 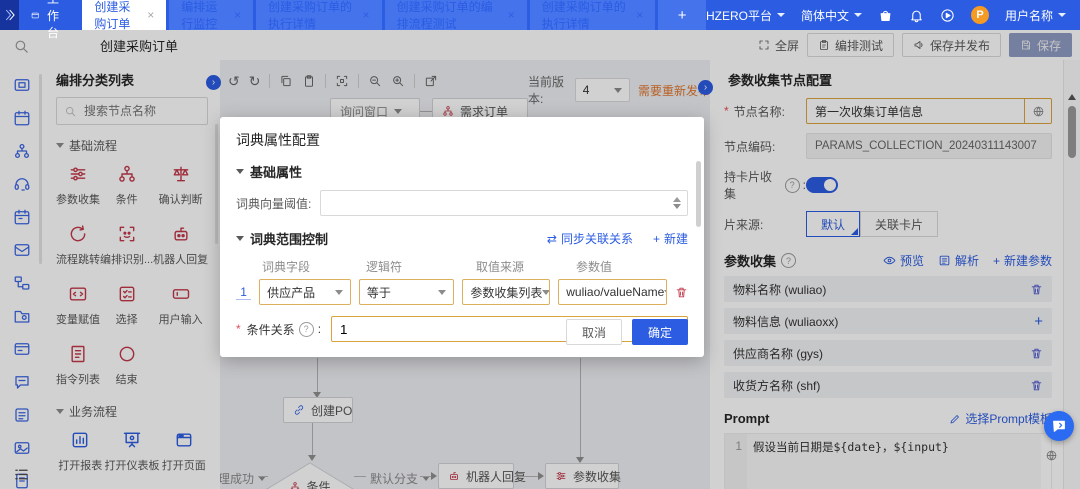 What do you see at coordinates (659, 332) in the screenshot?
I see `ok-button: 确定` at bounding box center [659, 332].